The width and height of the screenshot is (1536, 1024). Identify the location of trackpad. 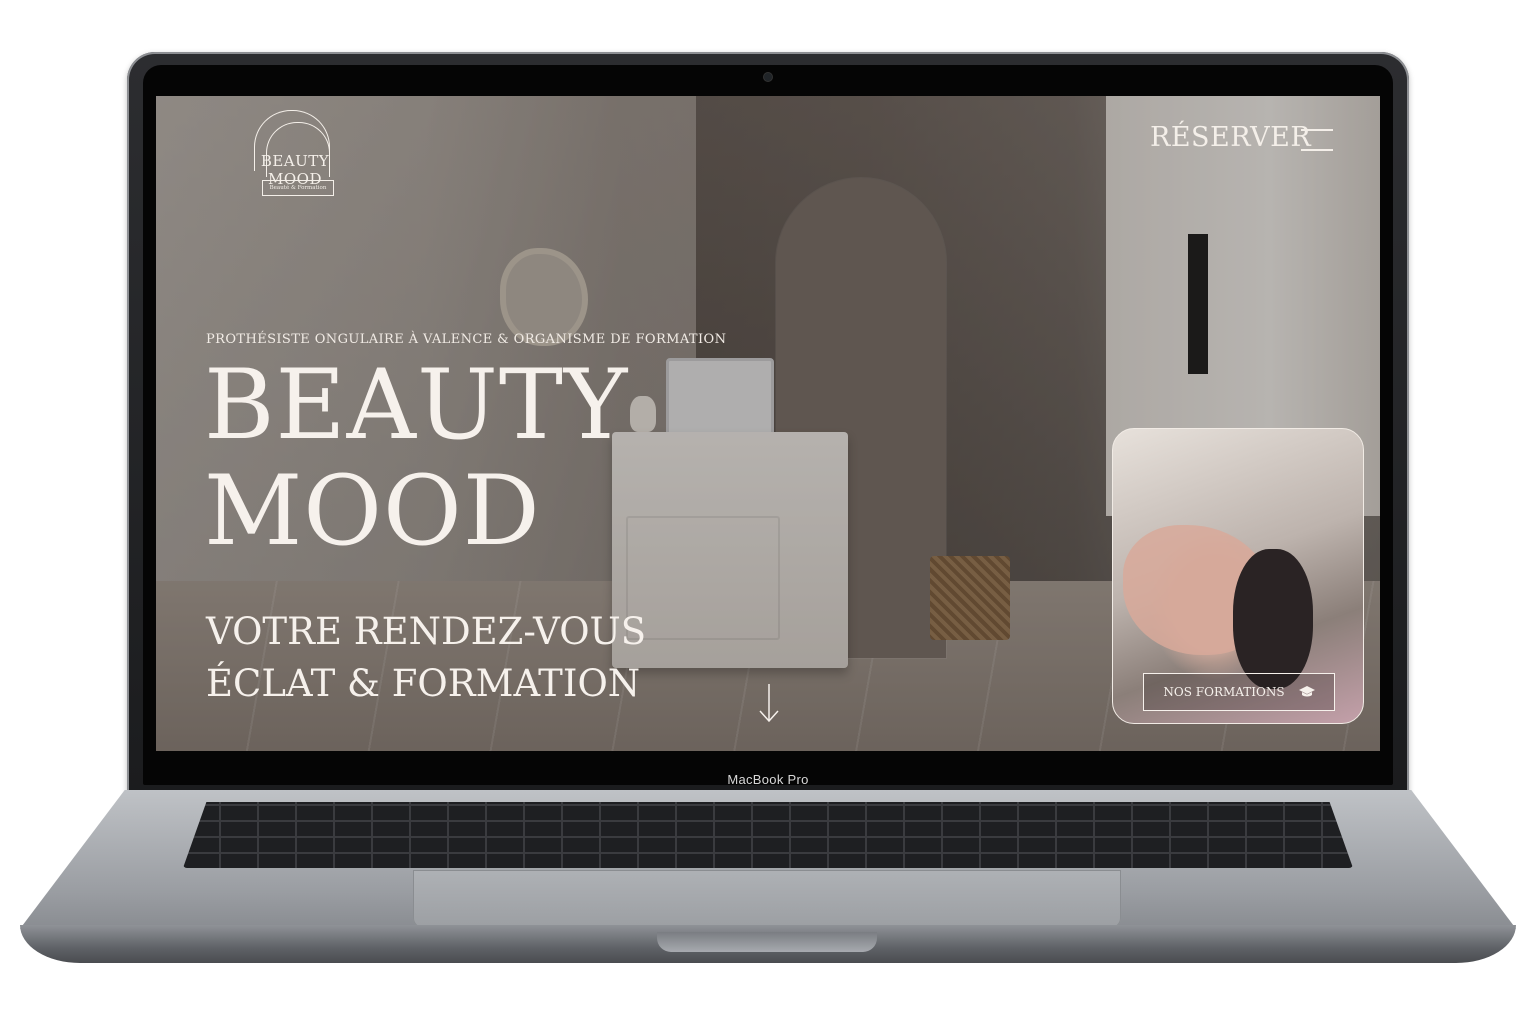
(767, 899).